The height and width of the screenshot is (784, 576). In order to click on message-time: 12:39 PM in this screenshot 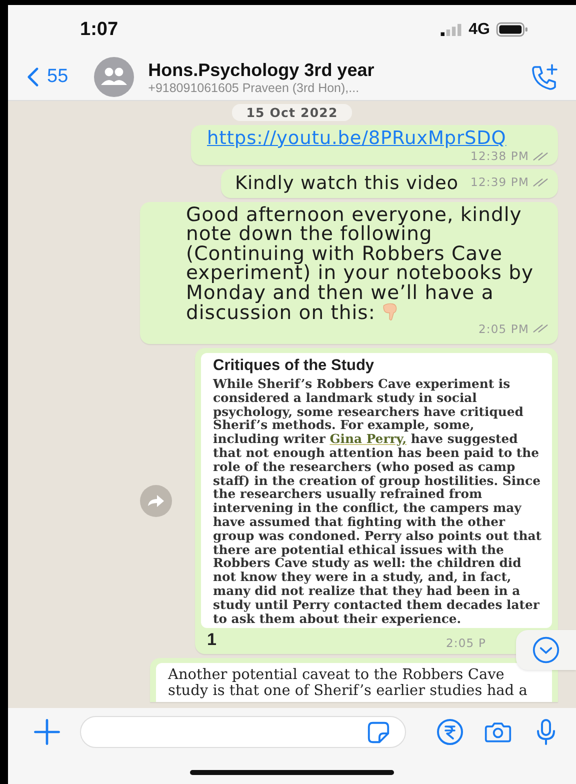, I will do `click(499, 182)`.